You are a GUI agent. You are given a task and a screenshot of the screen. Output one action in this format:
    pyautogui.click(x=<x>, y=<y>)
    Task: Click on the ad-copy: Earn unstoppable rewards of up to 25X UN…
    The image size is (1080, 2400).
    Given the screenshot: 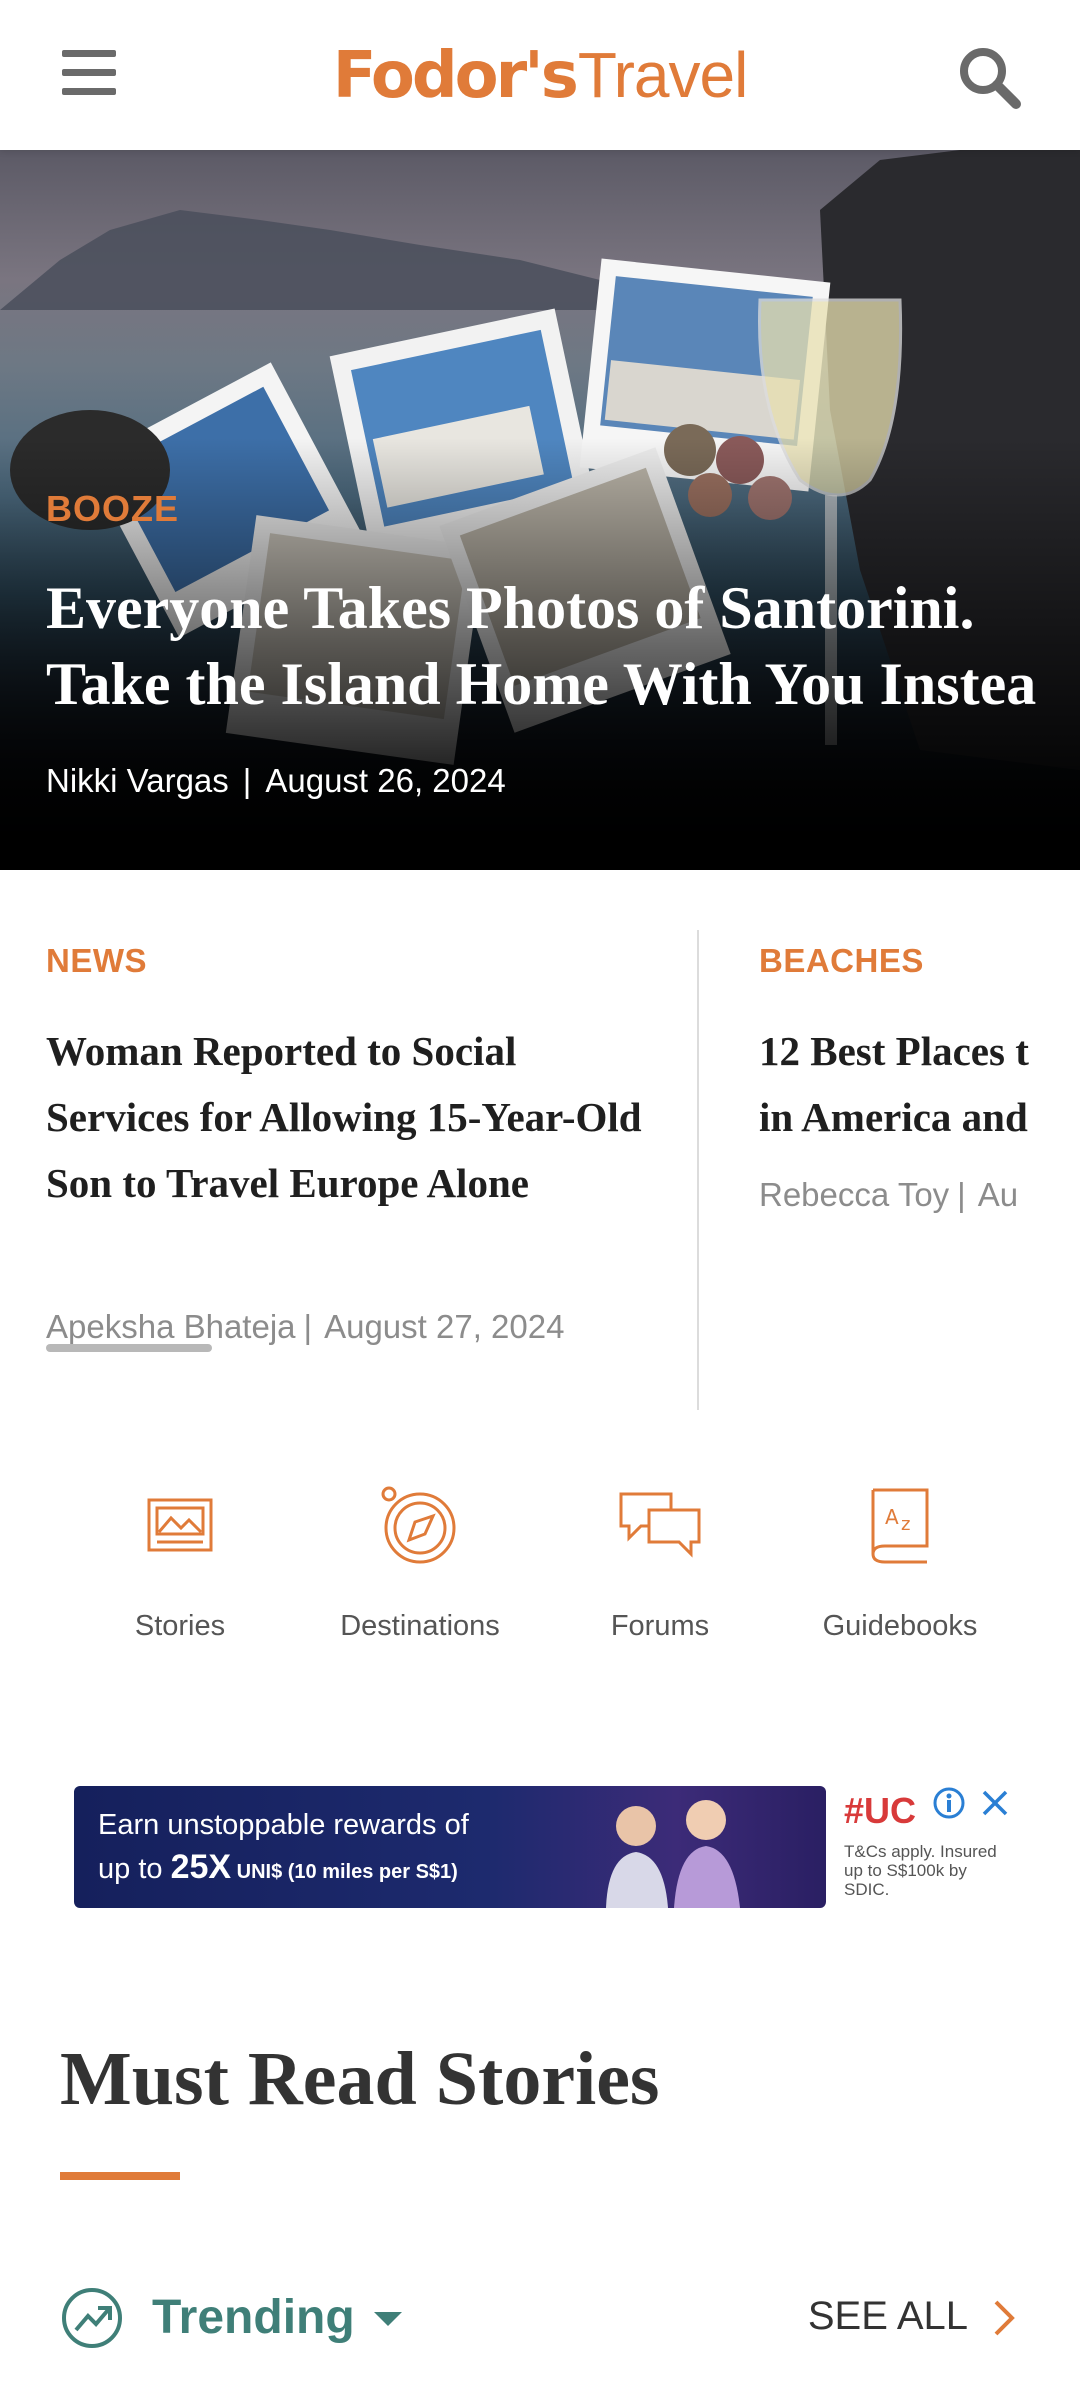 What is the action you would take?
    pyautogui.click(x=283, y=1848)
    